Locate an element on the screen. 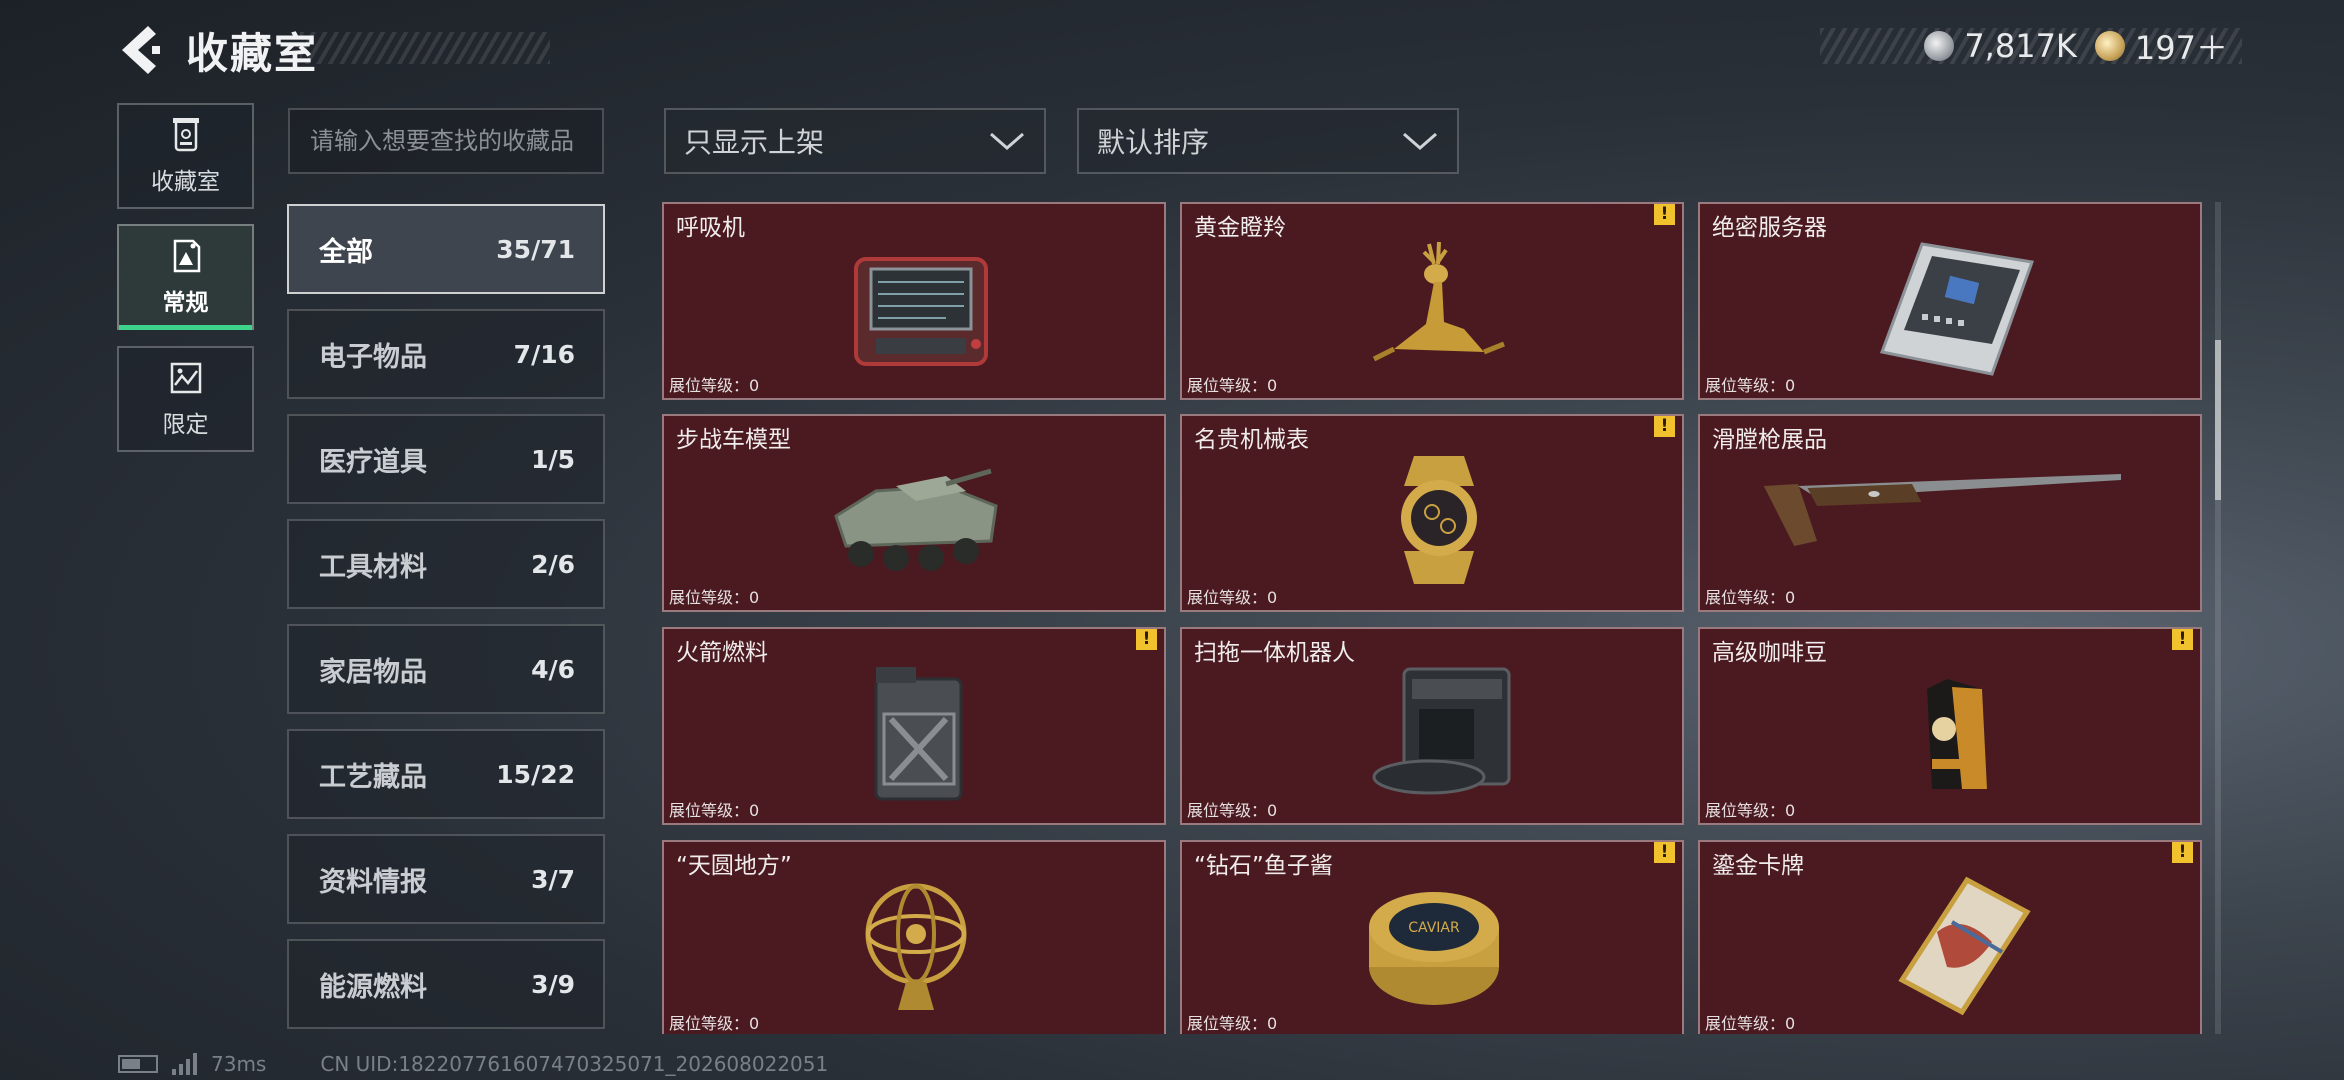 The image size is (2344, 1080). category-electronics: 电子物品 7/16 is located at coordinates (446, 354).